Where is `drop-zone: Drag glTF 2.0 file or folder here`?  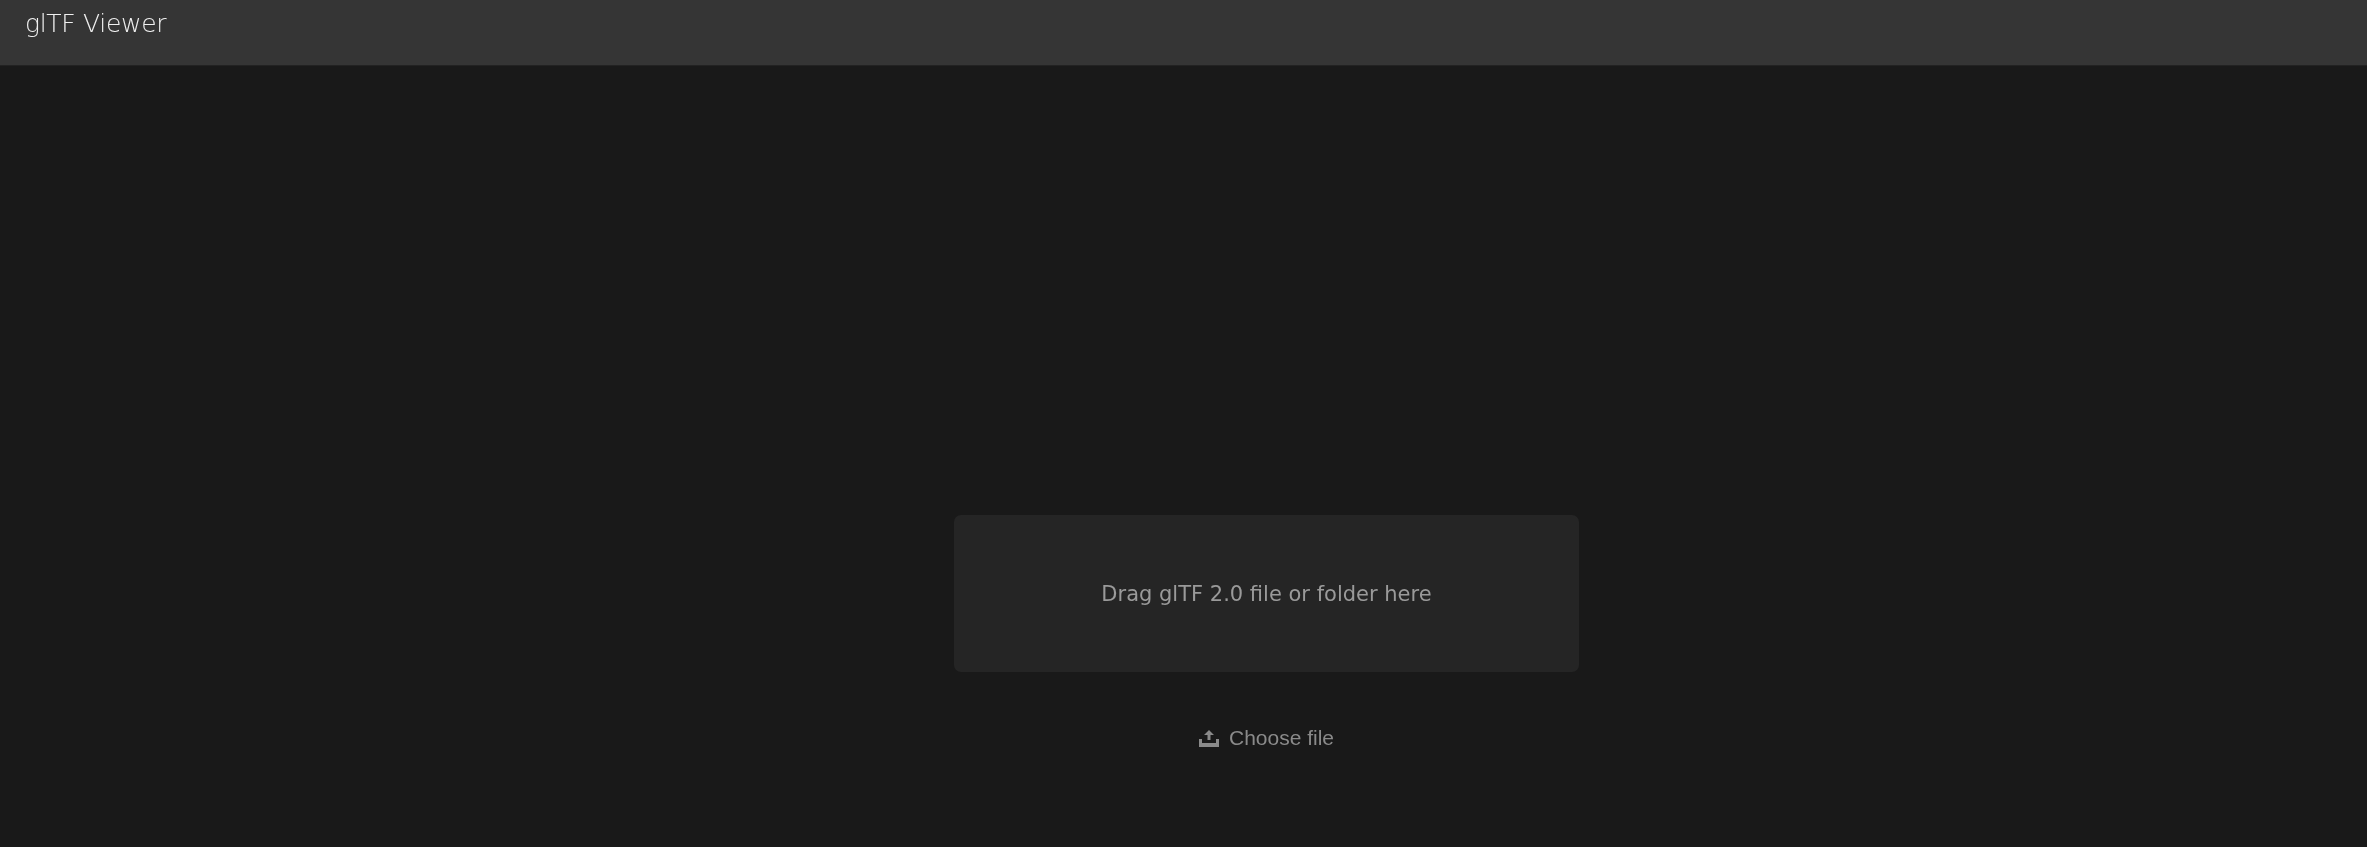
drop-zone: Drag glTF 2.0 file or folder here is located at coordinates (1266, 593).